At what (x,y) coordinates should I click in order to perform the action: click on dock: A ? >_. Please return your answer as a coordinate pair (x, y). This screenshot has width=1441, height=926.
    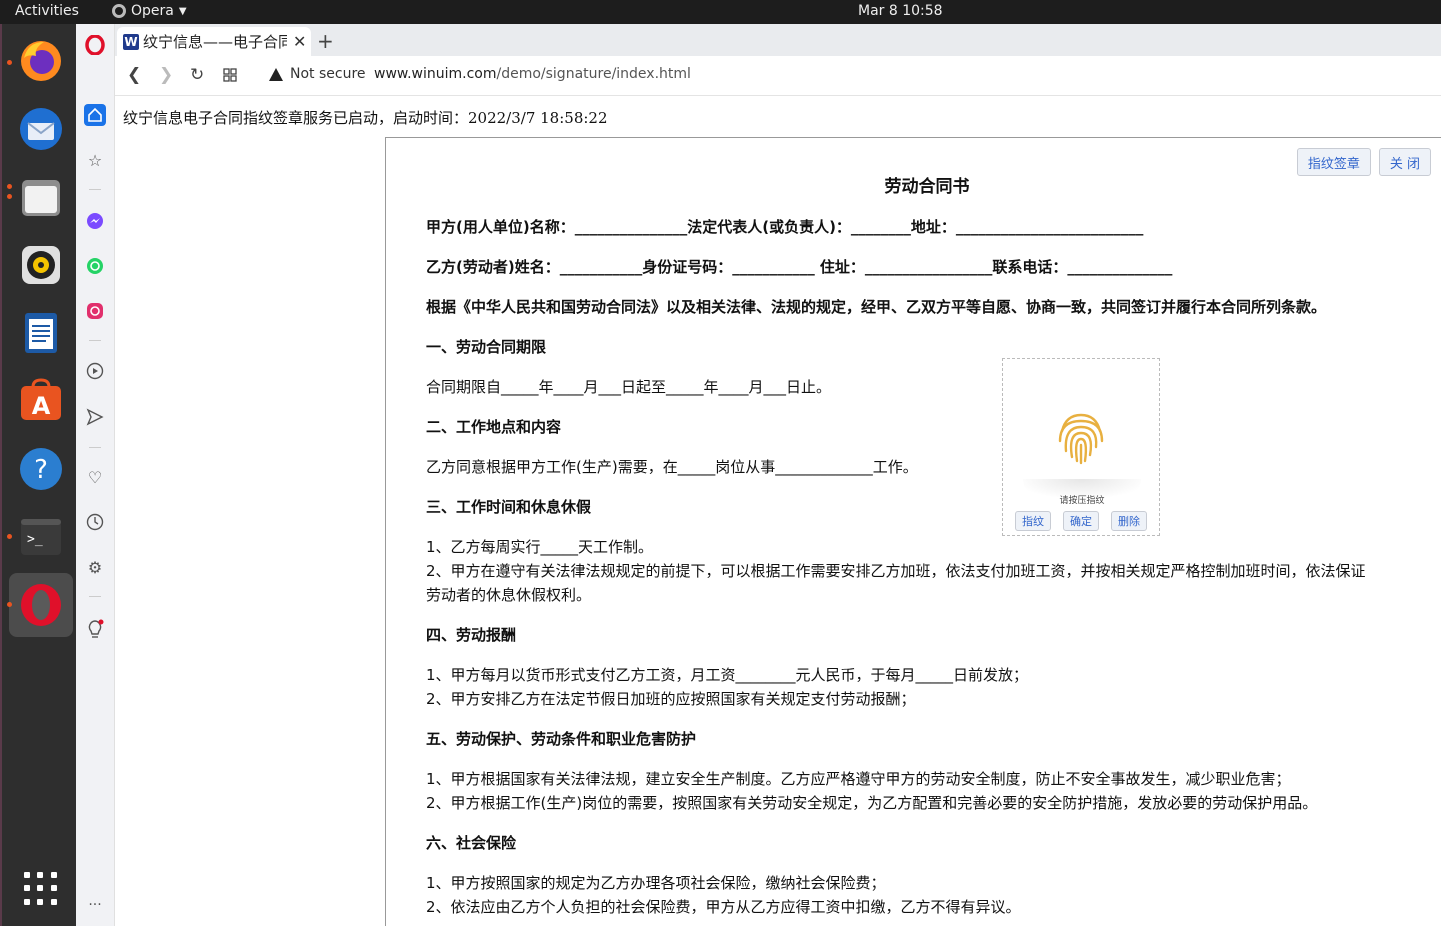
    Looking at the image, I should click on (38, 475).